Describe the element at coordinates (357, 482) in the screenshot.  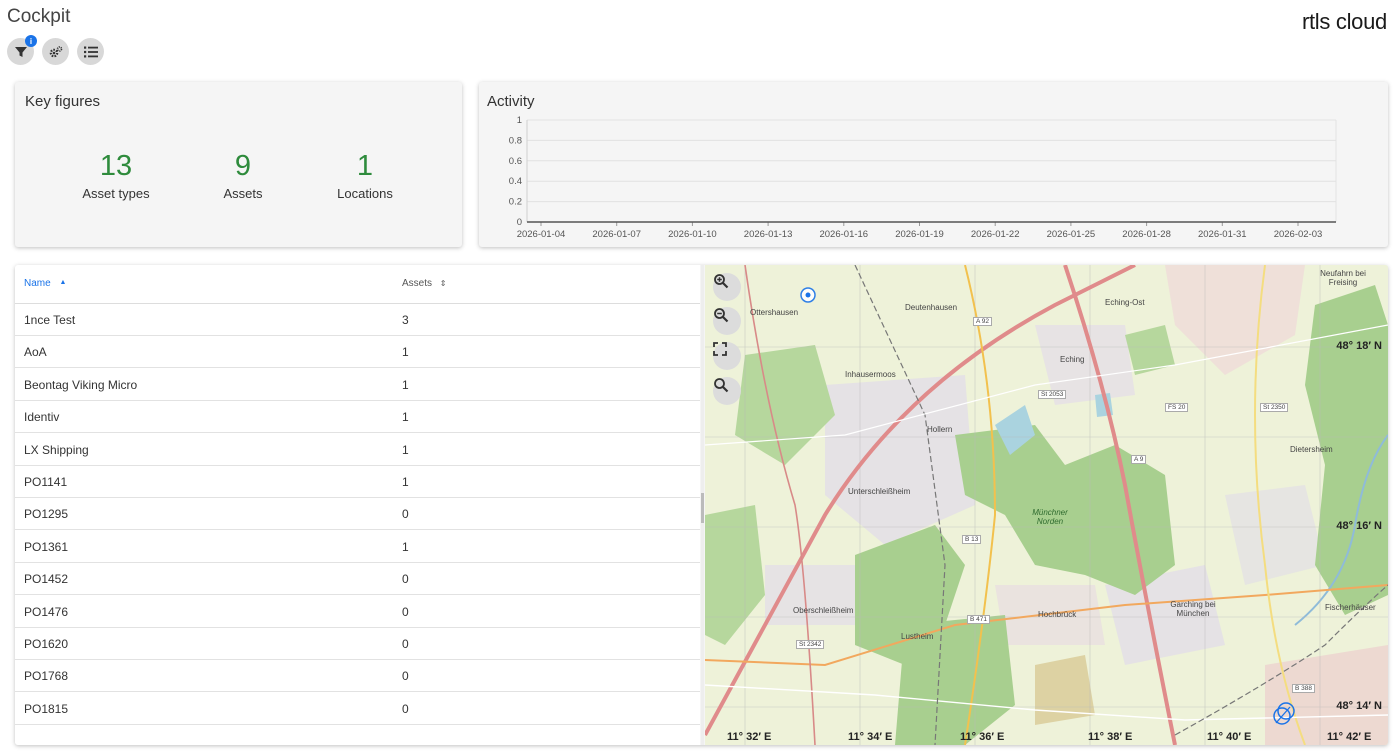
I see `table-row: PO1141 1` at that location.